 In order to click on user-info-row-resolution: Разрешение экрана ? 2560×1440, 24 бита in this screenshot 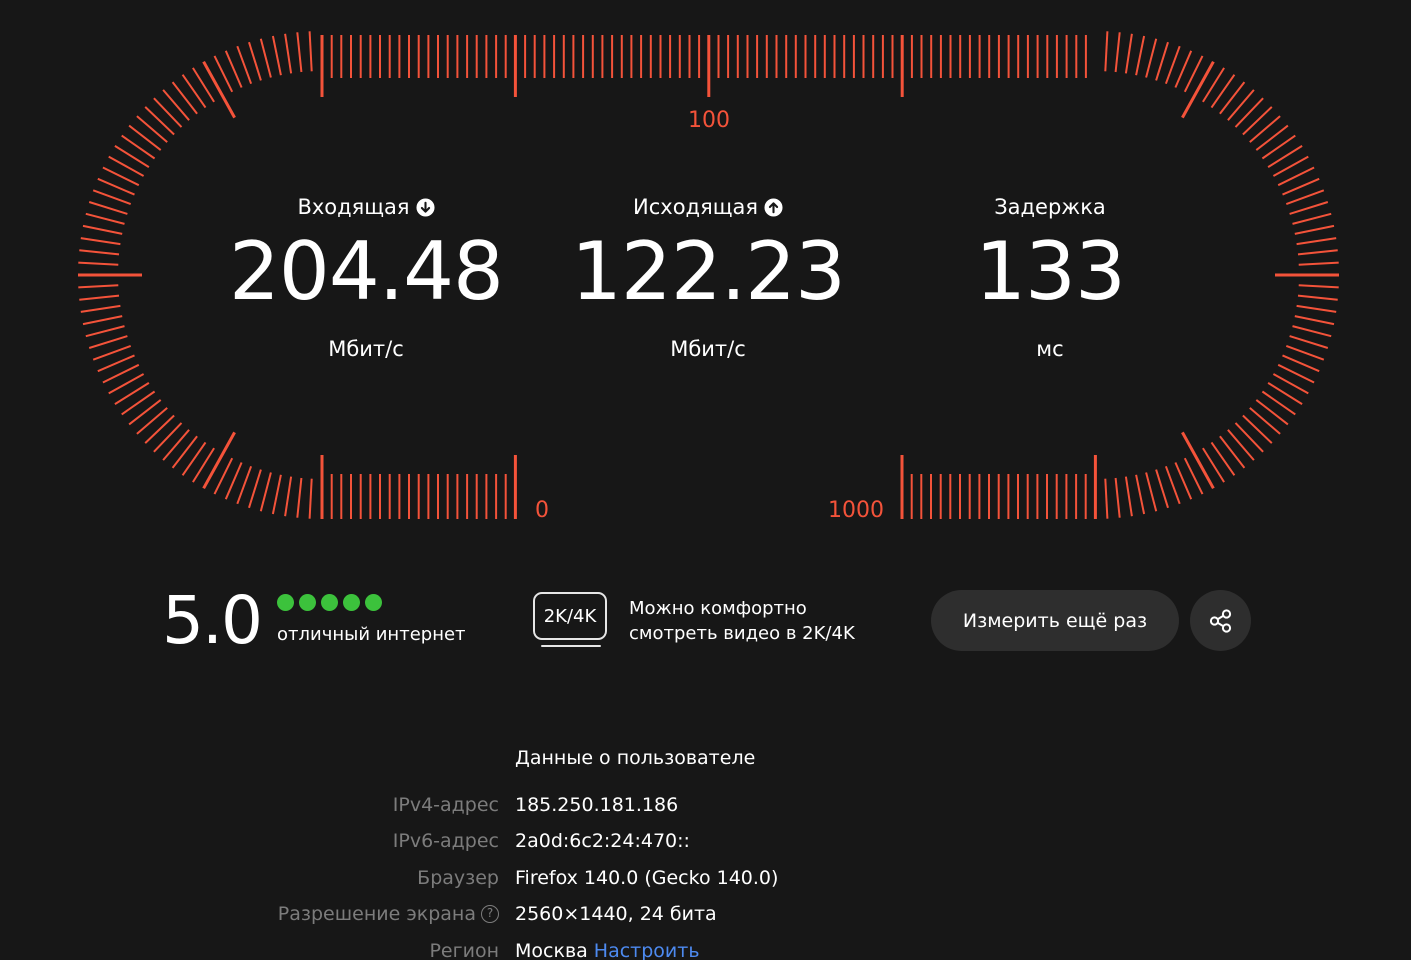, I will do `click(705, 914)`.